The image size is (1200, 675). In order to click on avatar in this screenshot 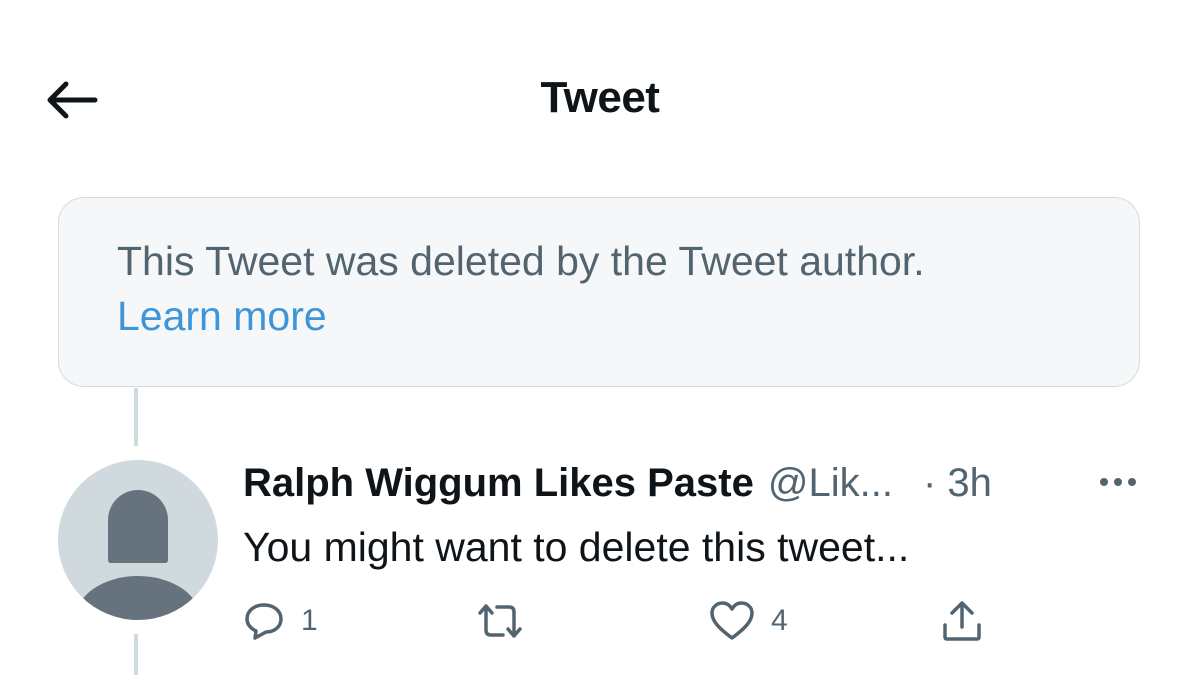, I will do `click(138, 540)`.